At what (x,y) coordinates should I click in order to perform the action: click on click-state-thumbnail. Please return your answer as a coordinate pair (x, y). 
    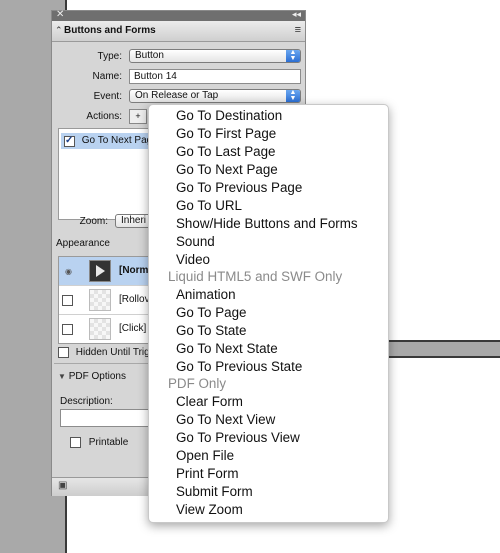
    Looking at the image, I should click on (100, 329).